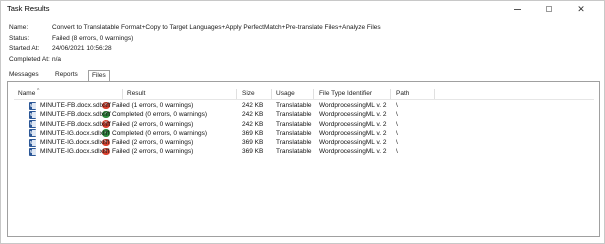 The image size is (605, 244). Describe the element at coordinates (66, 79) in the screenshot. I see `tab-reports: Reports (3)` at that location.